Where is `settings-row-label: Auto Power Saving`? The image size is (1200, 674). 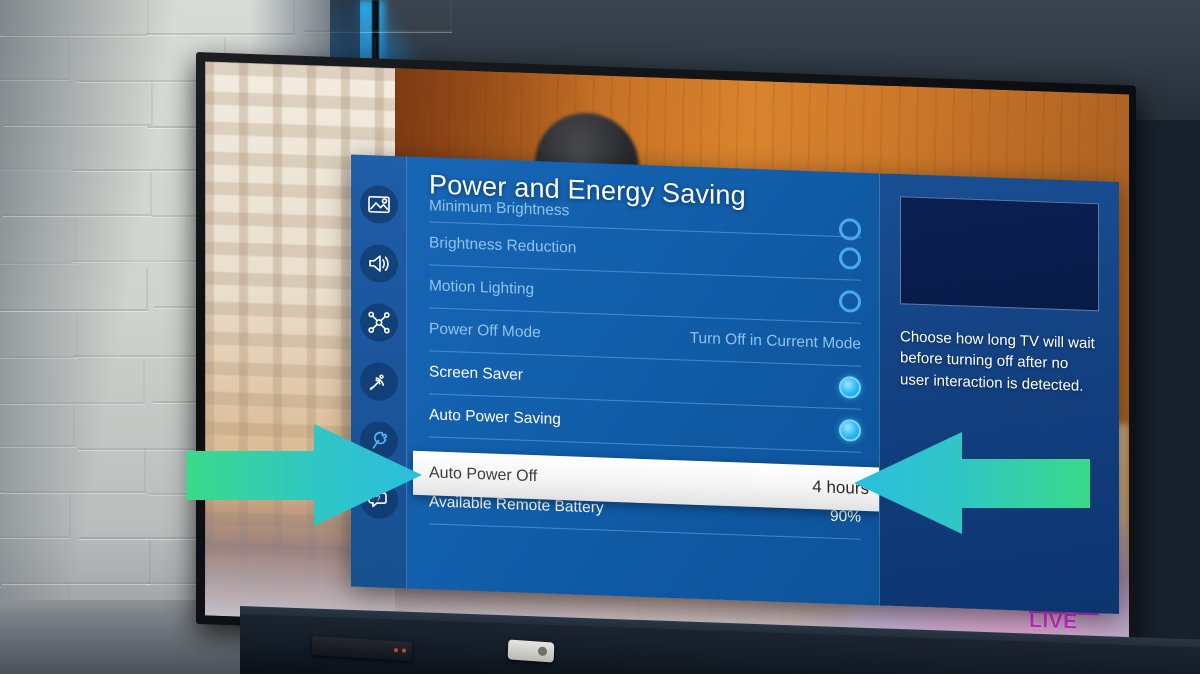
settings-row-label: Auto Power Saving is located at coordinates (495, 417).